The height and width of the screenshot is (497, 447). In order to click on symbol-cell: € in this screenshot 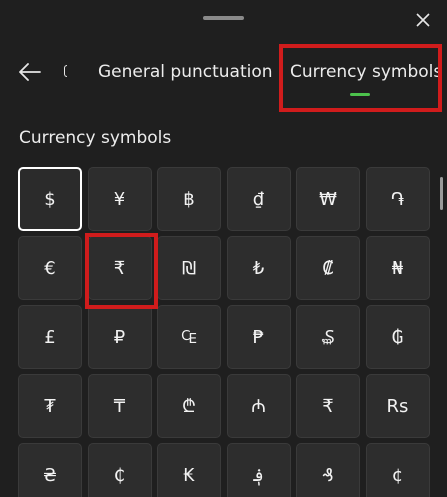, I will do `click(50, 268)`.